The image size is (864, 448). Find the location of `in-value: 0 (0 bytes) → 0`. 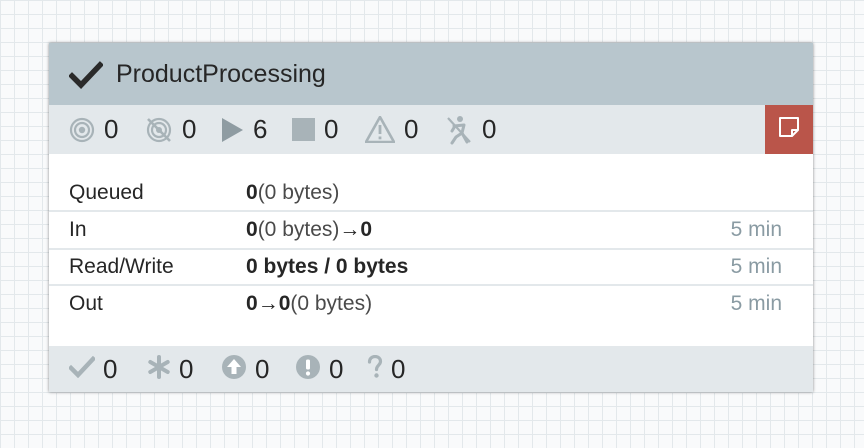

in-value: 0 (0 bytes) → 0 is located at coordinates (309, 230).